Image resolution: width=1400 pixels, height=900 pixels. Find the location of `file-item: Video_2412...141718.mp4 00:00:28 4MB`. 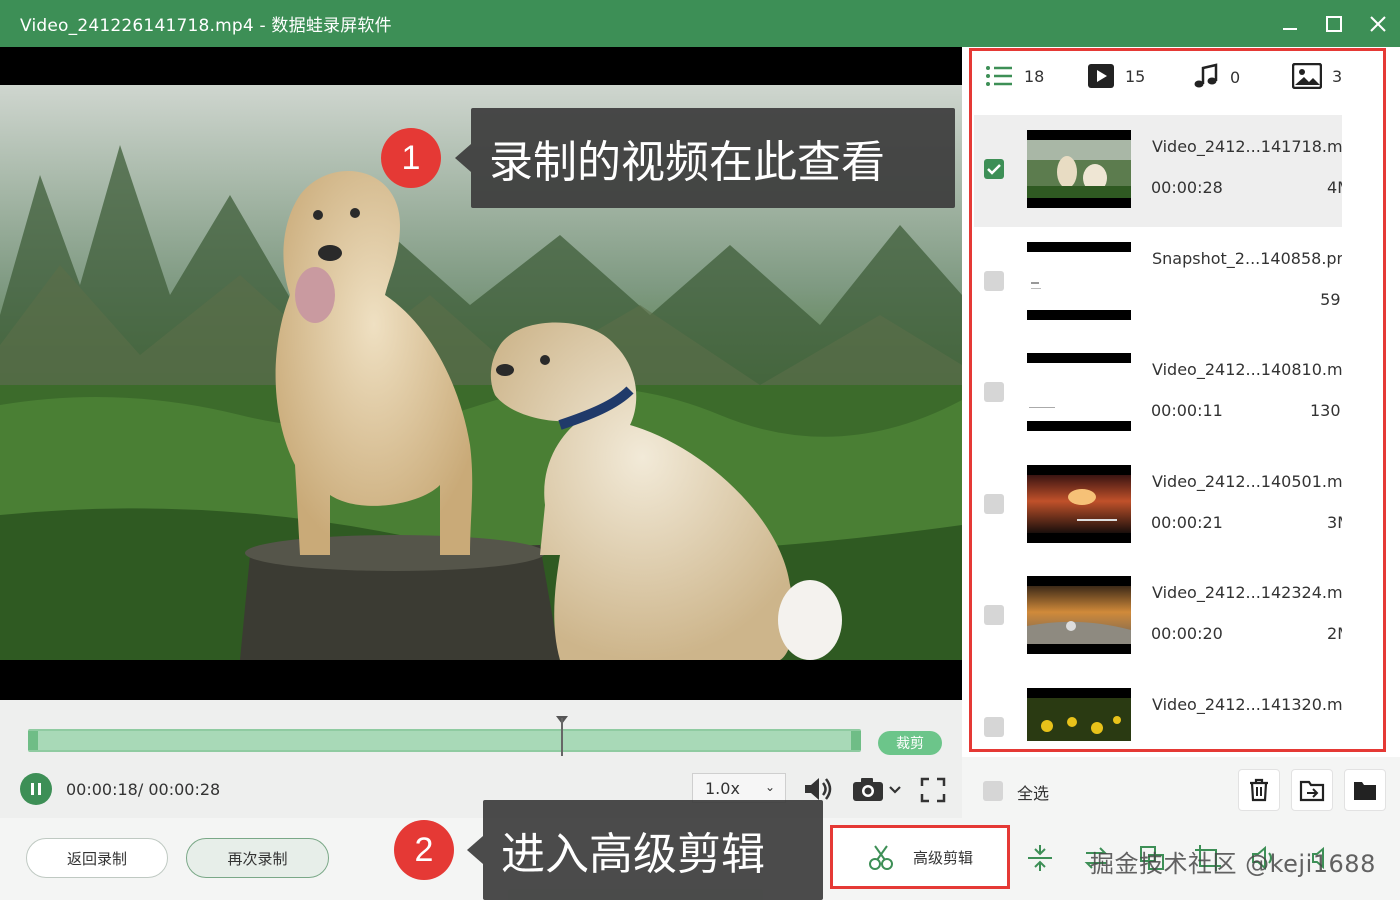

file-item: Video_2412...141718.mp4 00:00:28 4MB is located at coordinates (1158, 171).